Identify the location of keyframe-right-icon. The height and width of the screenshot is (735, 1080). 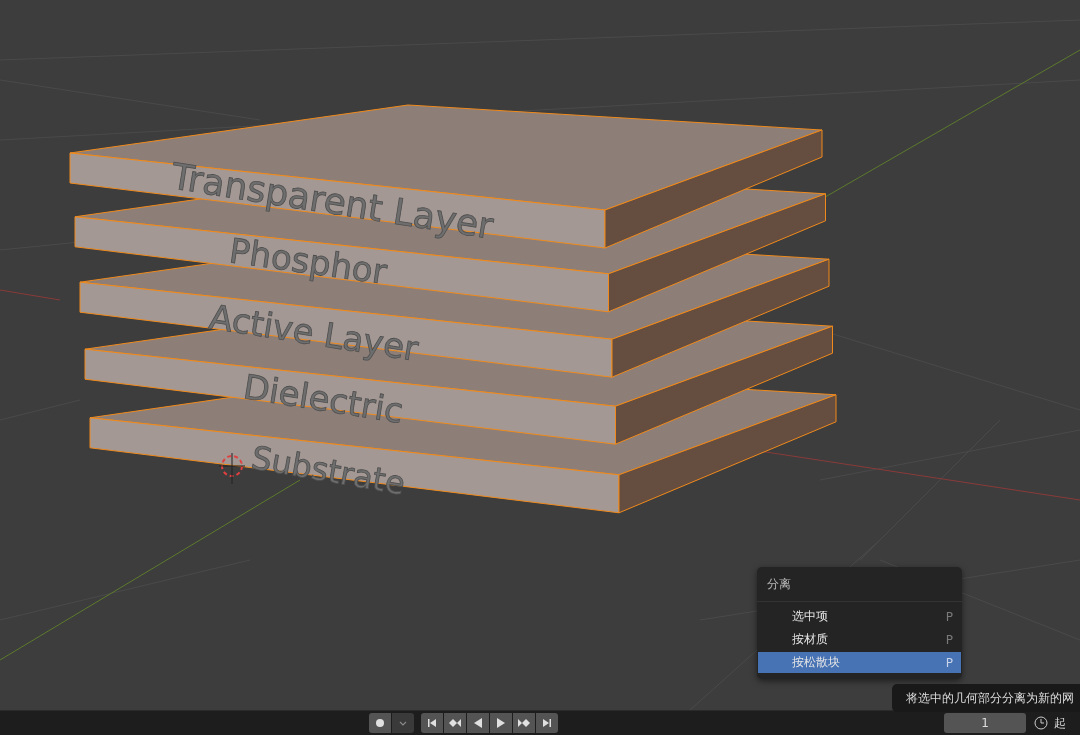
(524, 723).